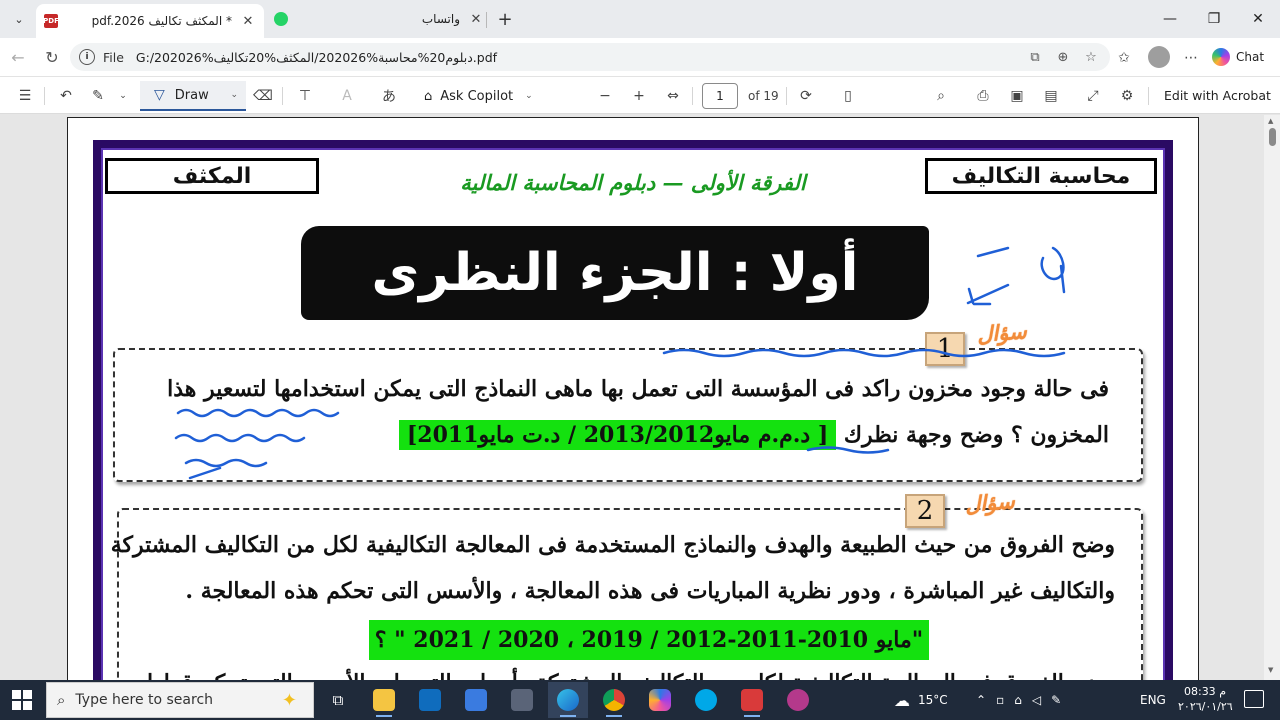 The image size is (1280, 720). Describe the element at coordinates (1124, 58) in the screenshot. I see `favorites-icon: ✩` at that location.